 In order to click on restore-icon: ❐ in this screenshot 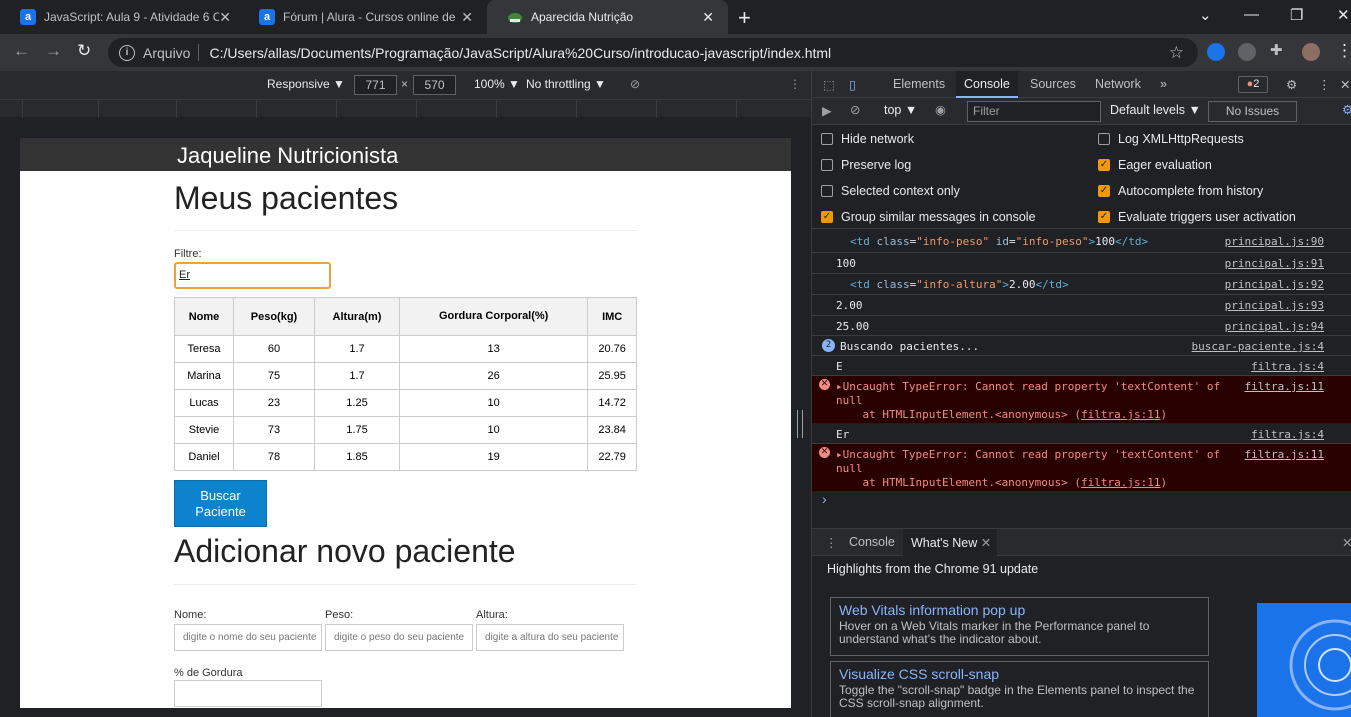, I will do `click(1296, 15)`.